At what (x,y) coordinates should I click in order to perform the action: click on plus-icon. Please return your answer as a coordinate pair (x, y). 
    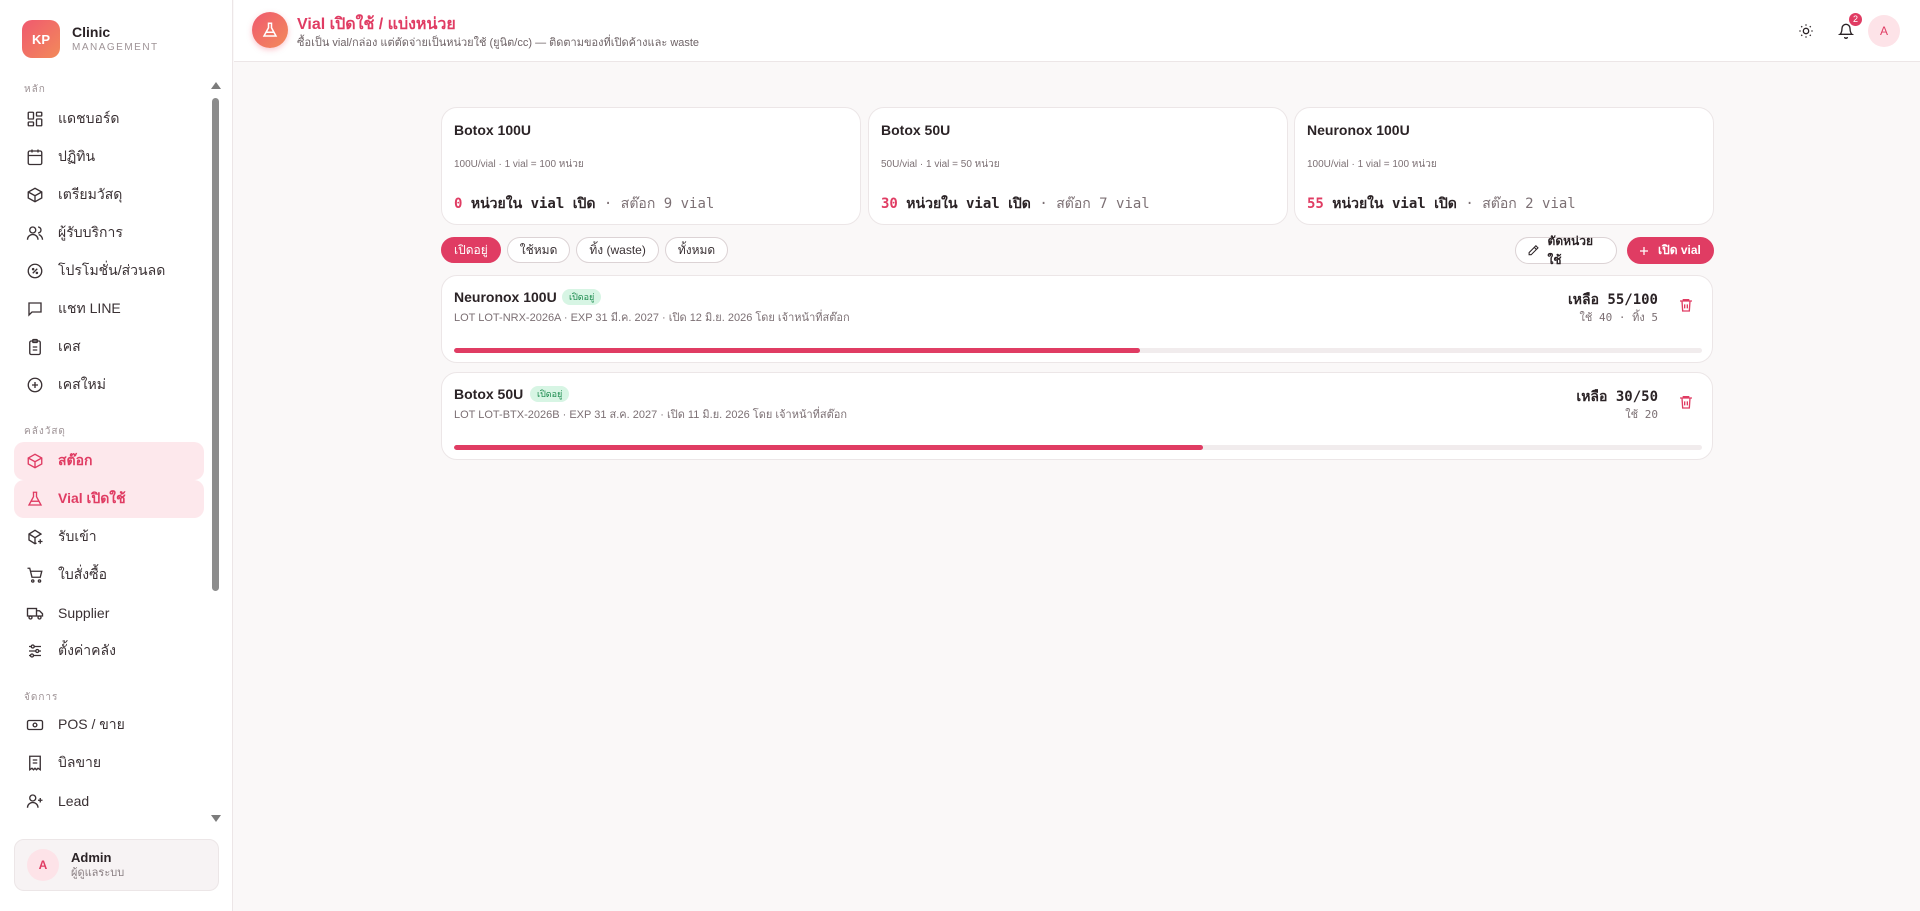
    Looking at the image, I should click on (1644, 250).